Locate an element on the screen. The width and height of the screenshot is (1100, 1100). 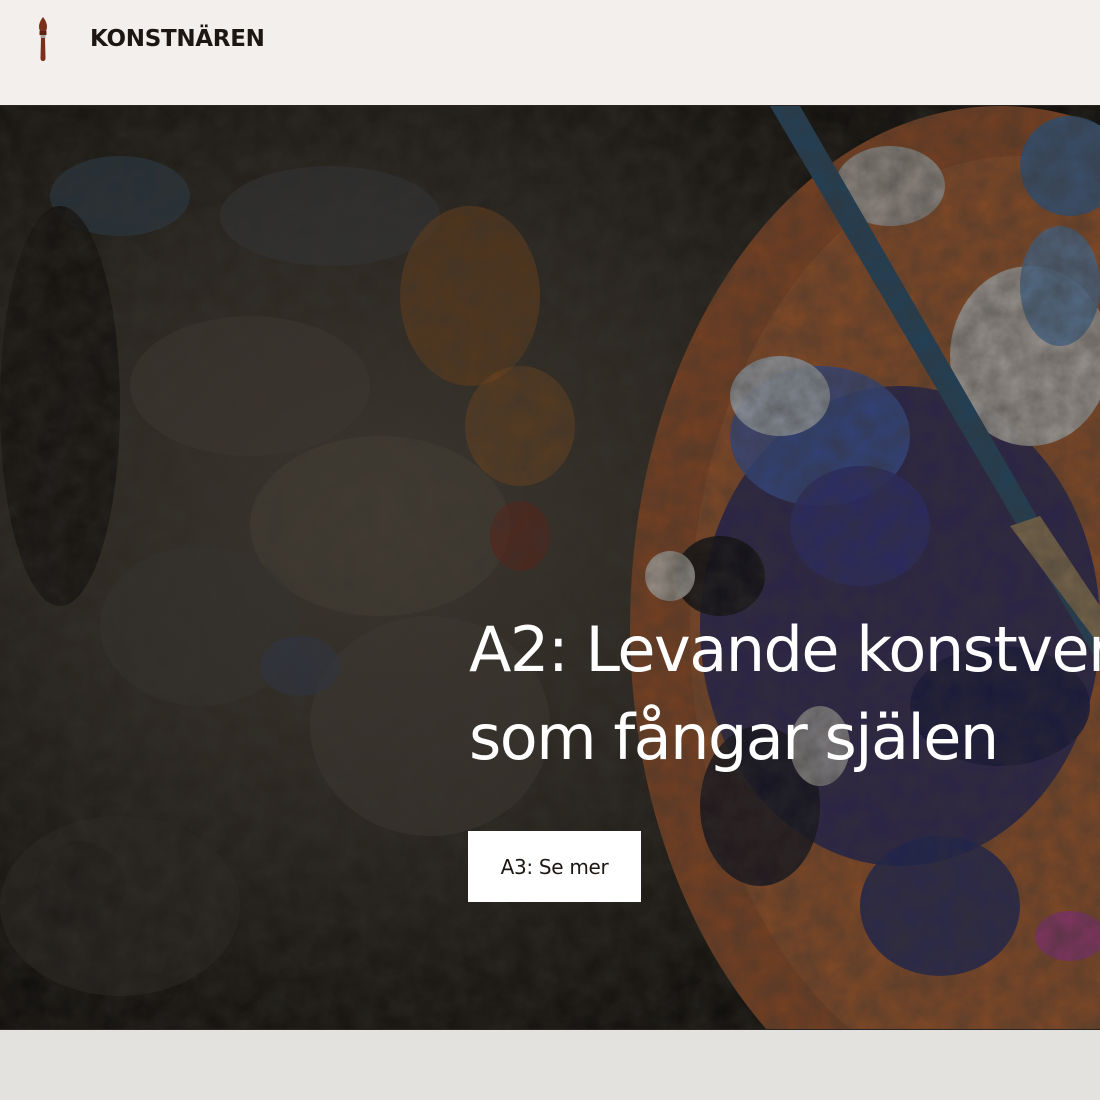
site-header: KONSTNÄREN is located at coordinates (550, 53).